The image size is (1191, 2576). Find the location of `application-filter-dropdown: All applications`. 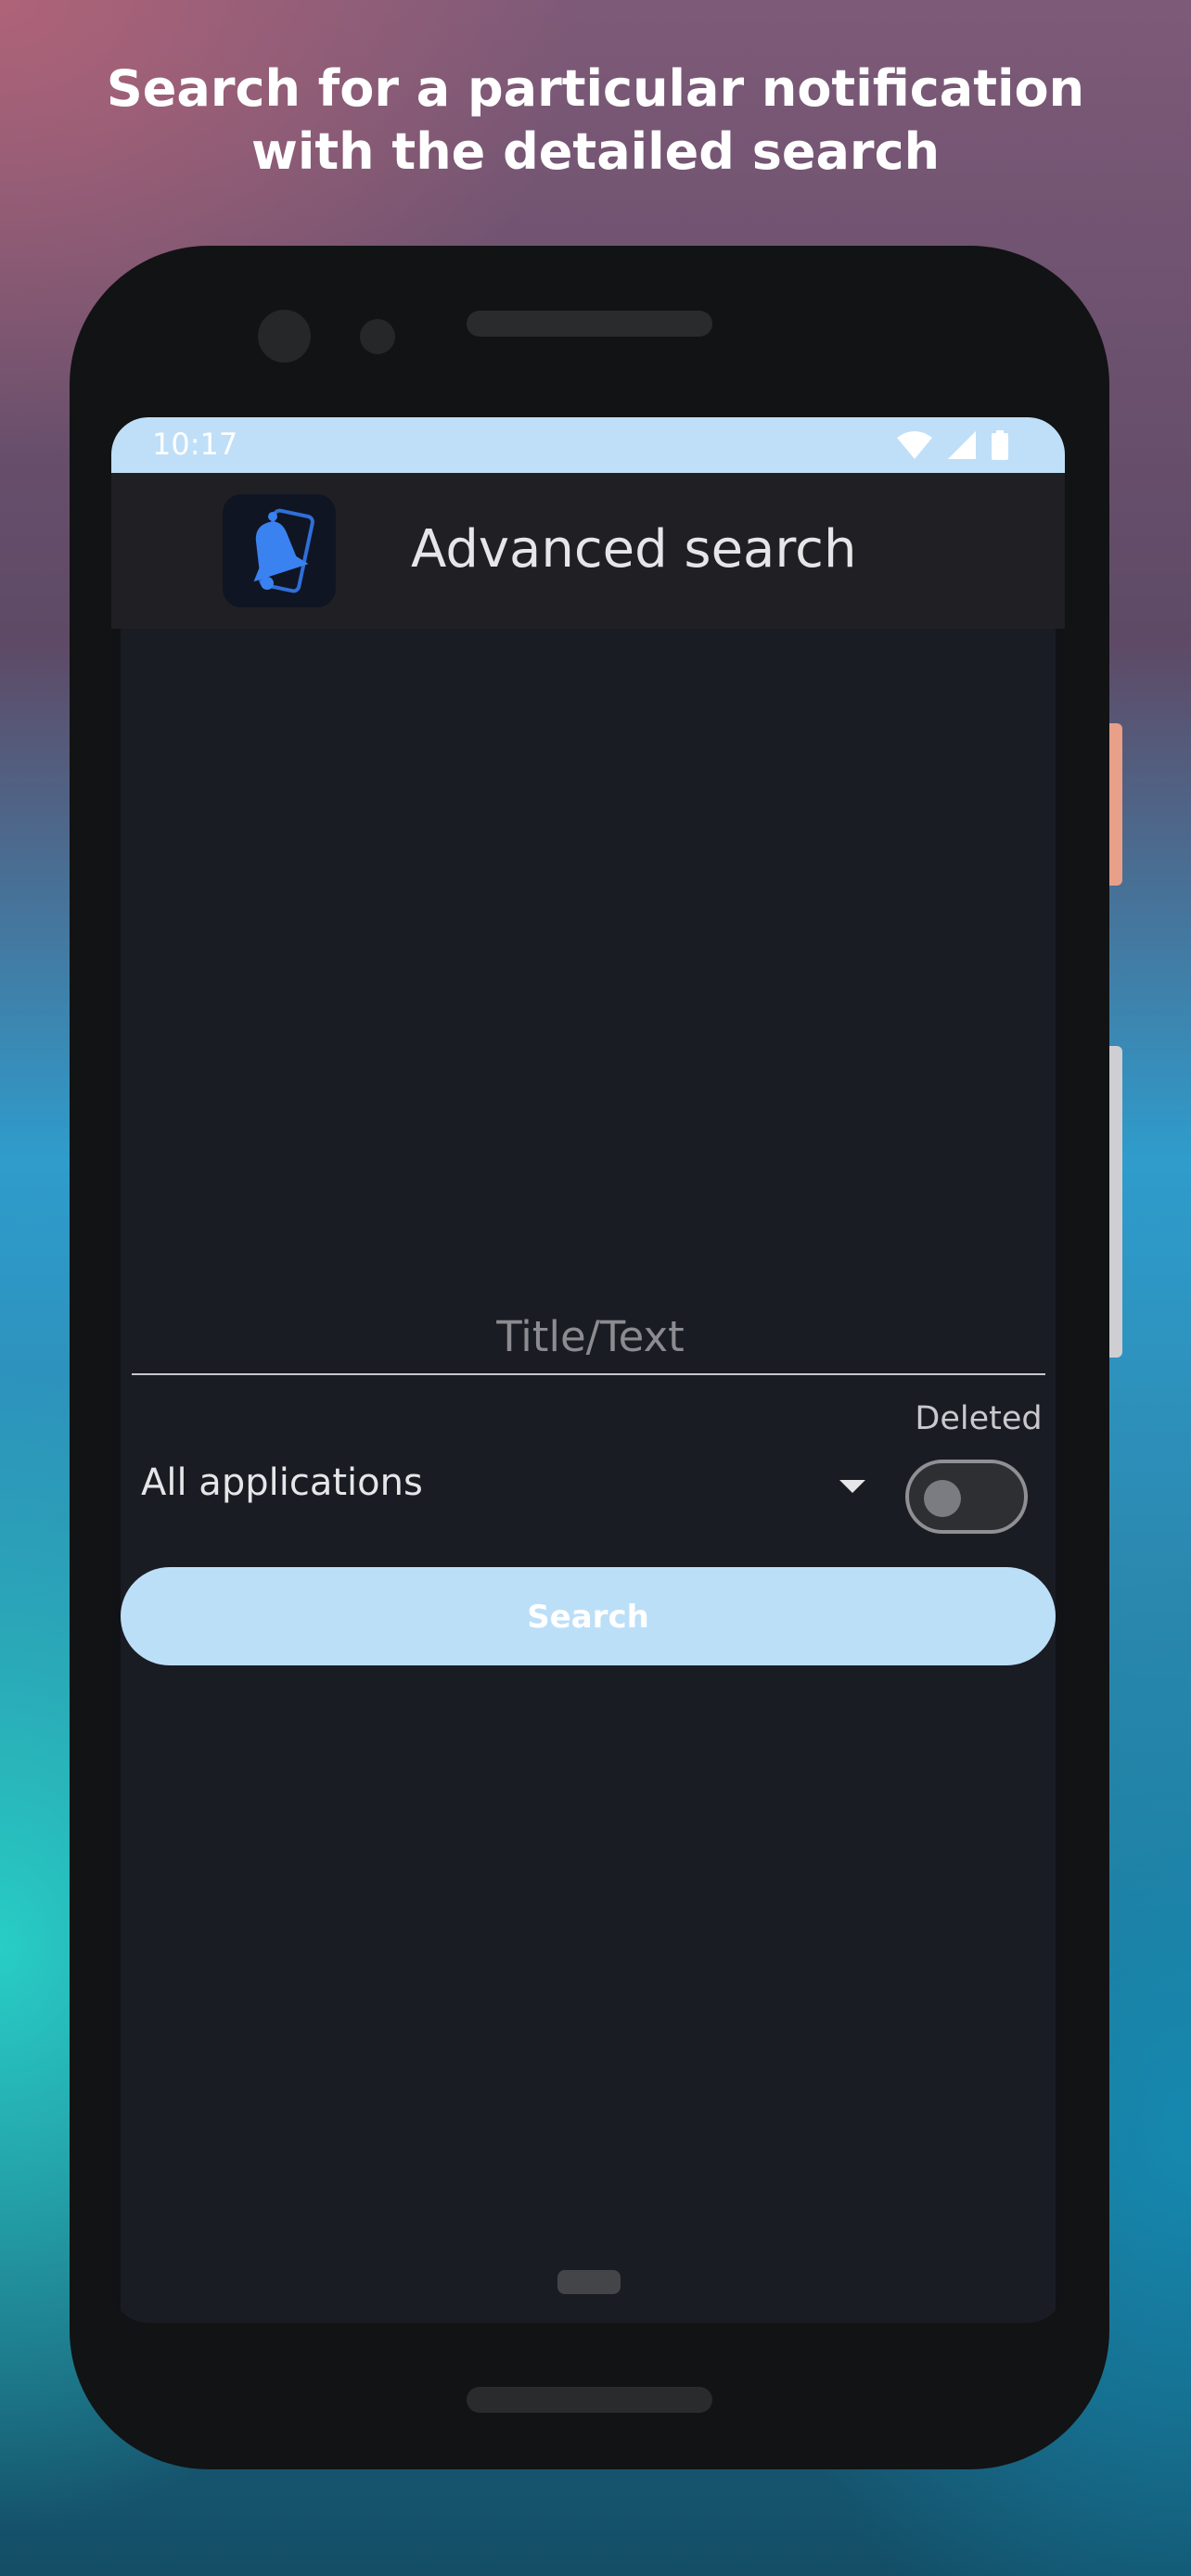

application-filter-dropdown: All applications is located at coordinates (510, 1484).